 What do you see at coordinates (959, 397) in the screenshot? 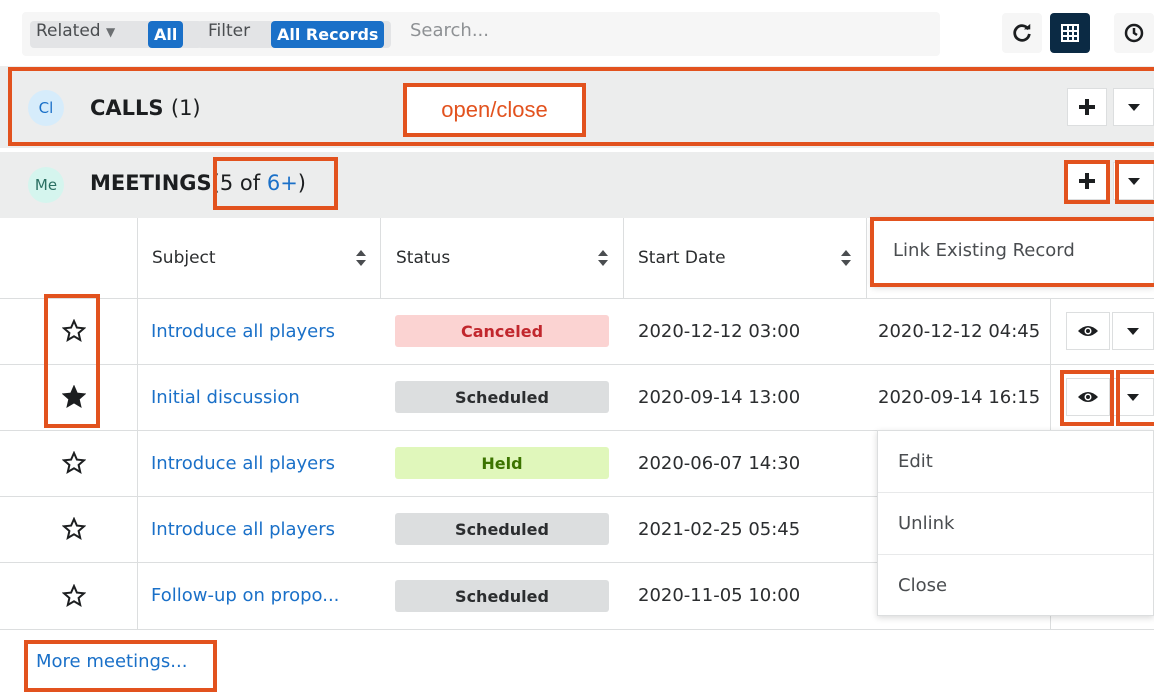
I see `end-date: 2020-09-14 16:15` at bounding box center [959, 397].